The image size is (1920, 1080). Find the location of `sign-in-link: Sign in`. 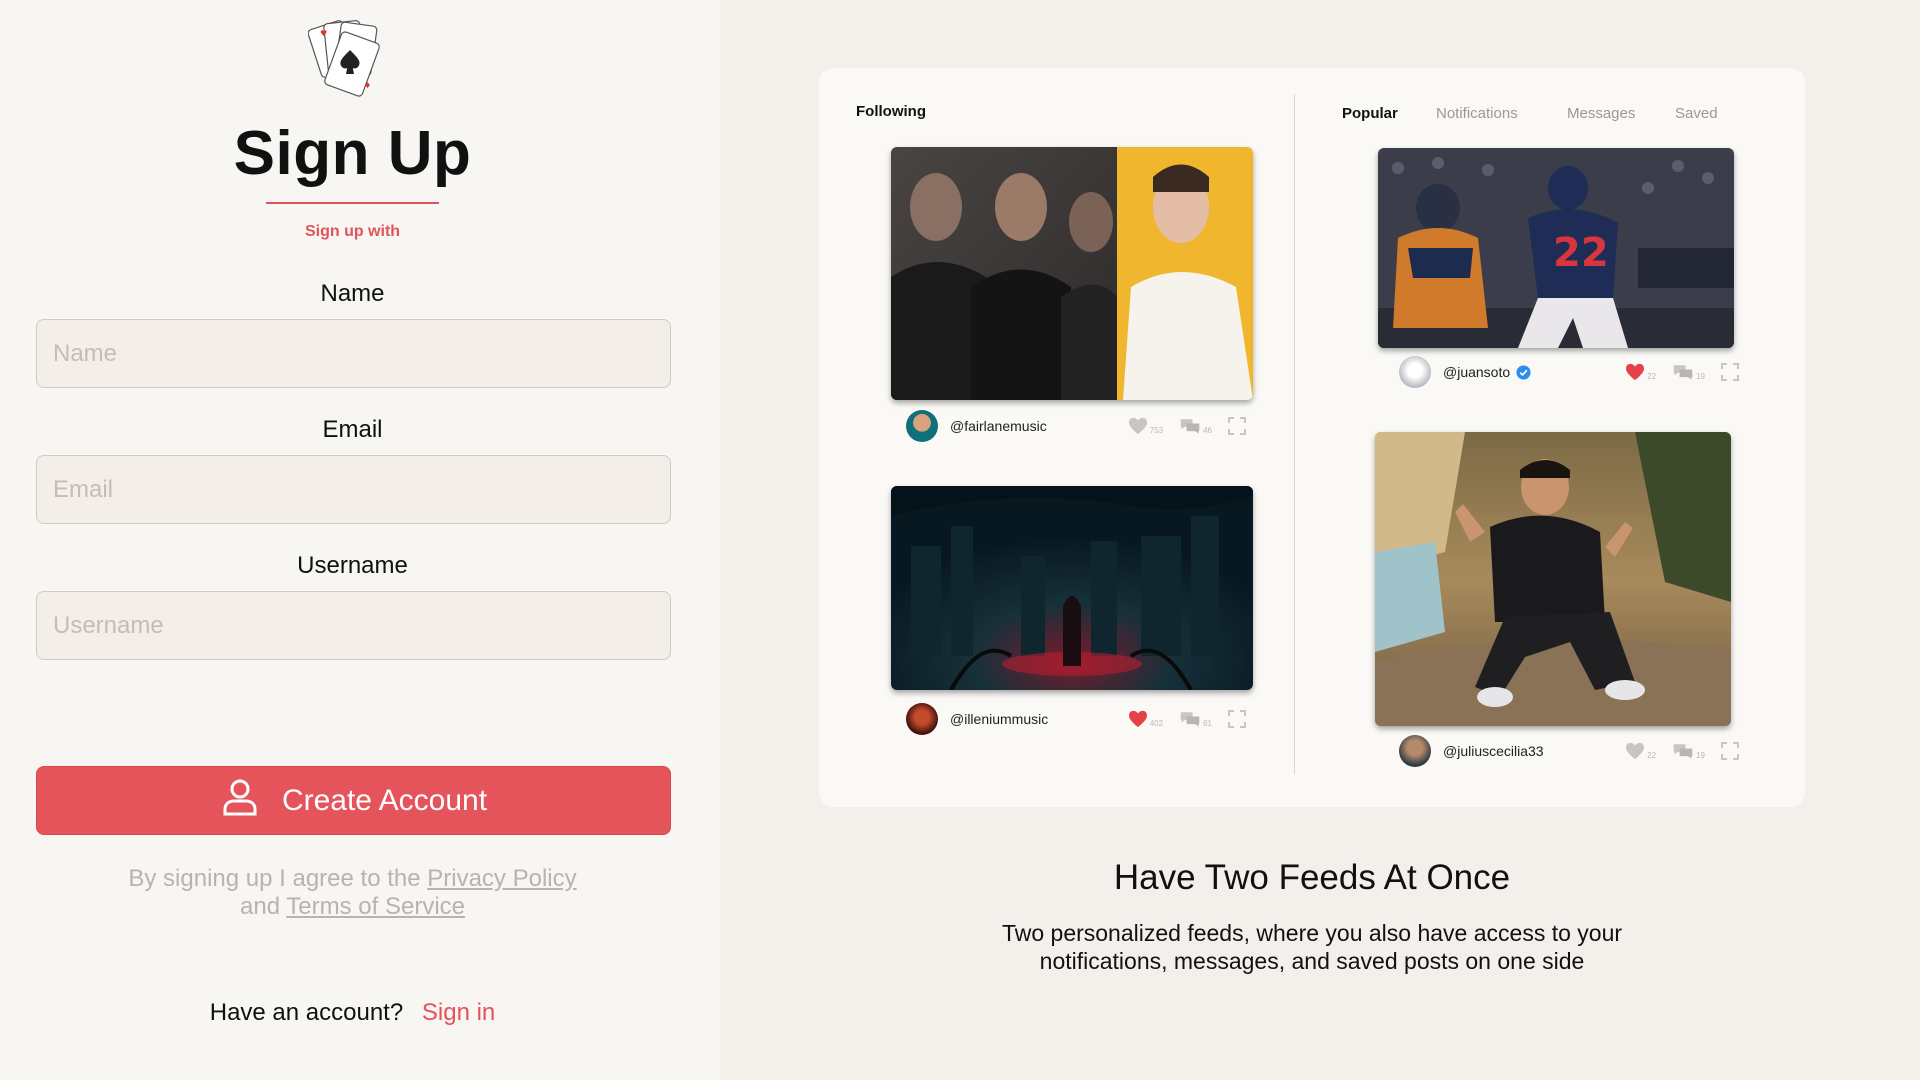

sign-in-link: Sign in is located at coordinates (458, 1012).